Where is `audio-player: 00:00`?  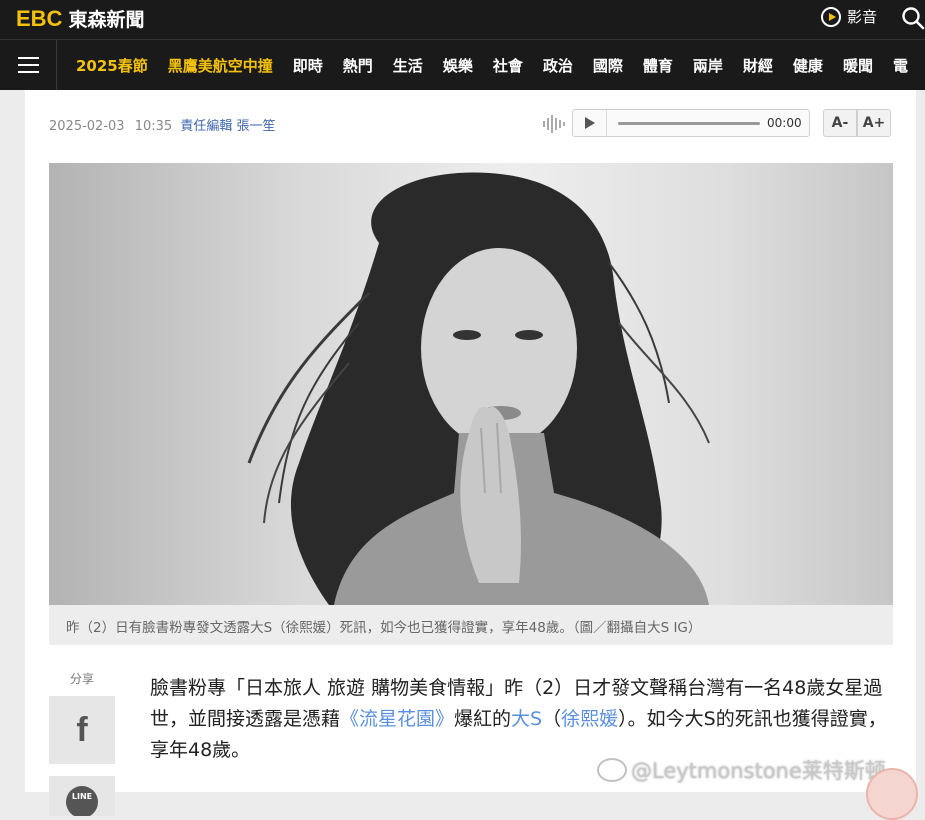 audio-player: 00:00 is located at coordinates (691, 123).